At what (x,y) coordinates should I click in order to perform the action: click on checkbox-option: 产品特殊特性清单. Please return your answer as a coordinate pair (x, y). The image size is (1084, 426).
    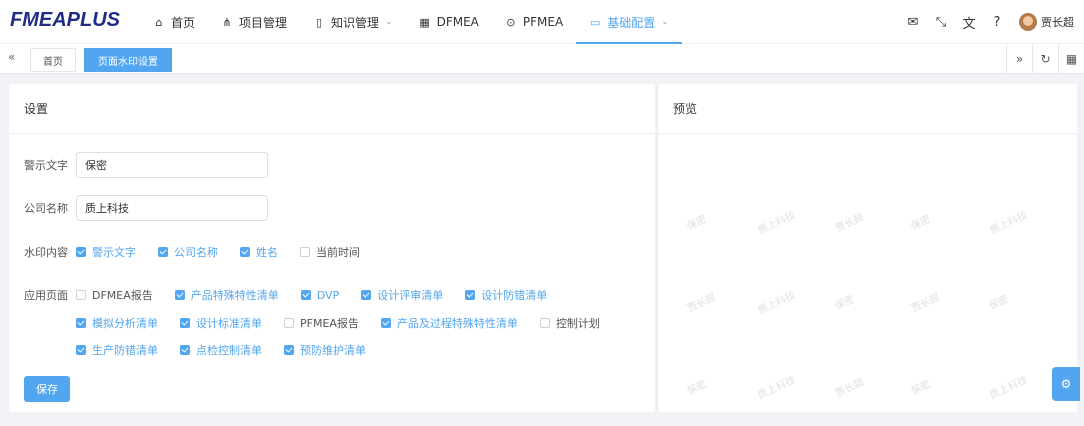
    Looking at the image, I should click on (226, 295).